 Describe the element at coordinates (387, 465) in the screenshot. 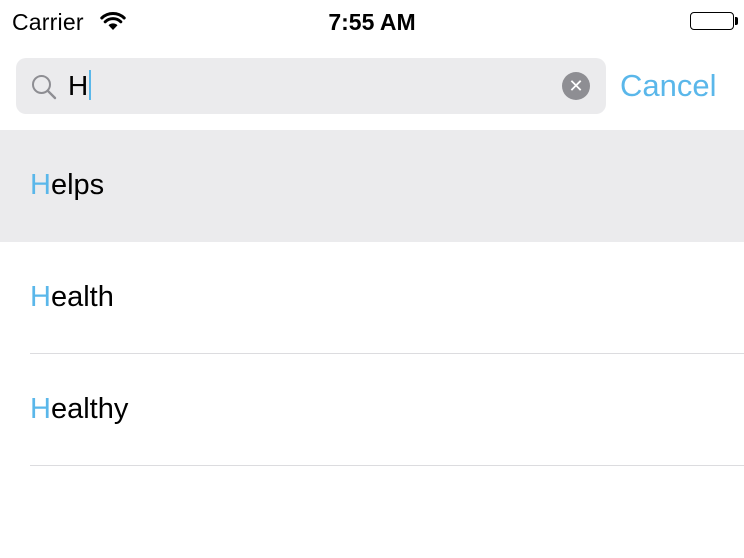

I see `row-separator` at that location.